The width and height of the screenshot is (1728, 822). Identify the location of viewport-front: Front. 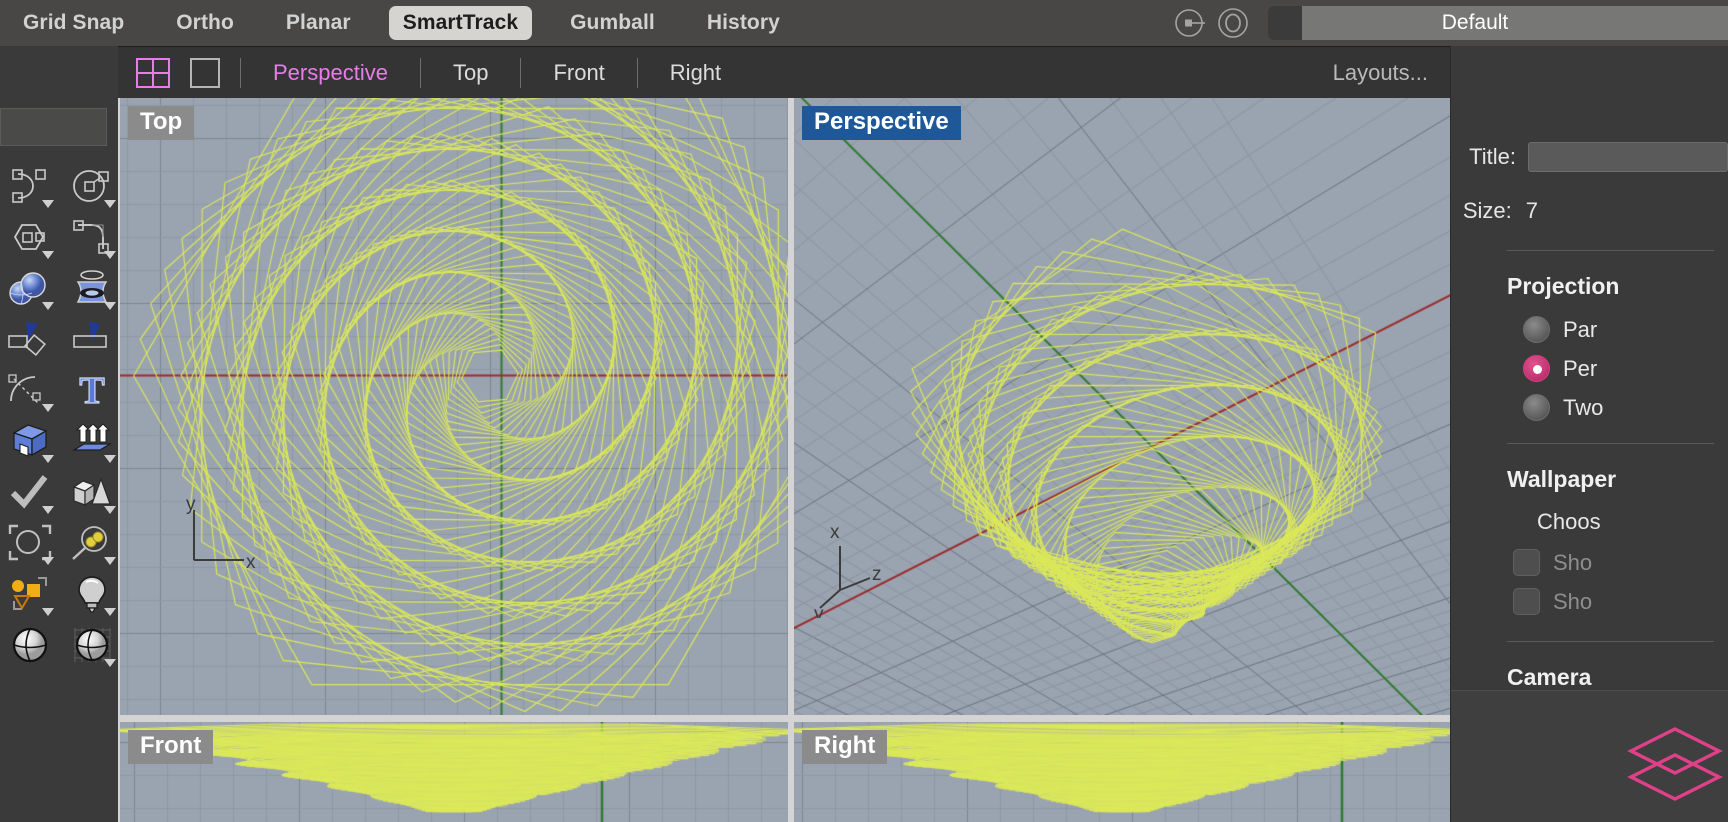
(454, 772).